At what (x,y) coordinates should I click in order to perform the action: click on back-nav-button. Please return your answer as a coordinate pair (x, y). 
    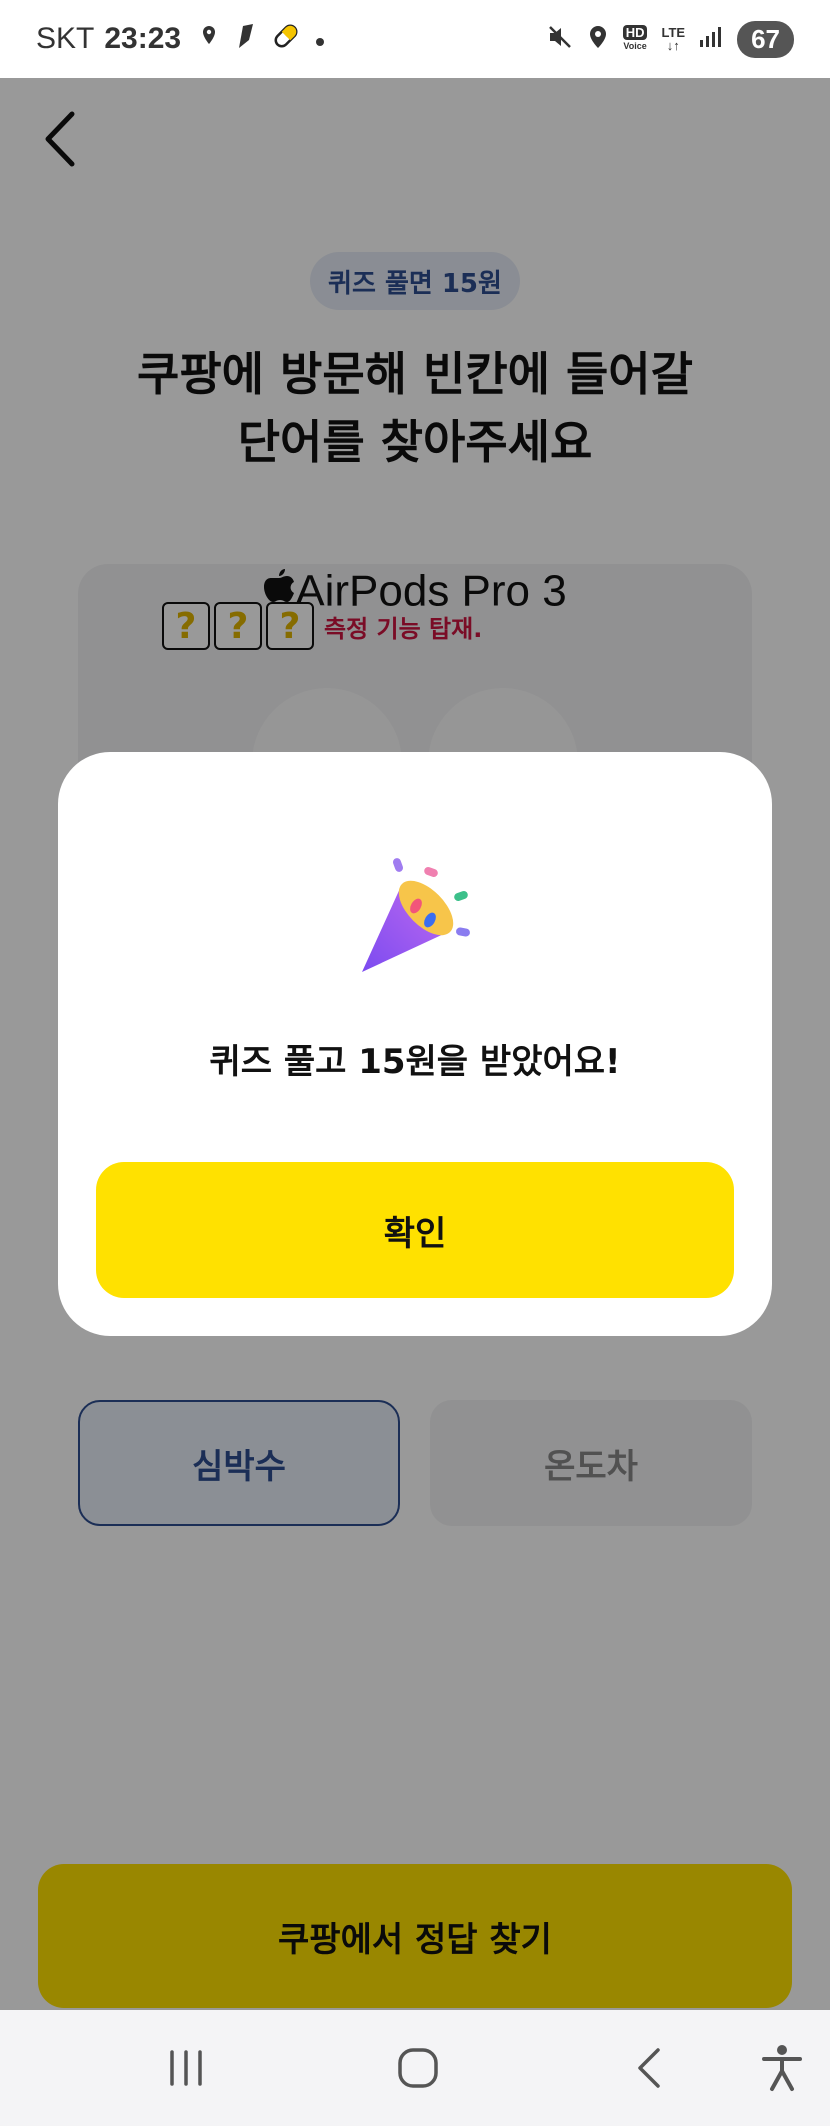
    Looking at the image, I should click on (650, 2068).